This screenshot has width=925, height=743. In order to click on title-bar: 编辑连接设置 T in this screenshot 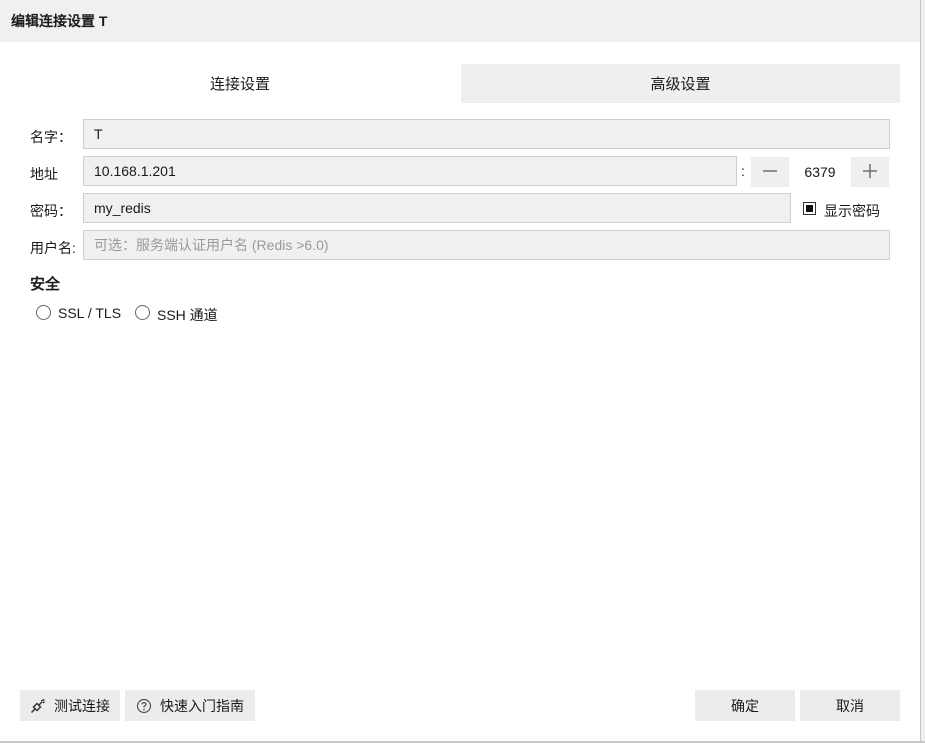, I will do `click(460, 21)`.